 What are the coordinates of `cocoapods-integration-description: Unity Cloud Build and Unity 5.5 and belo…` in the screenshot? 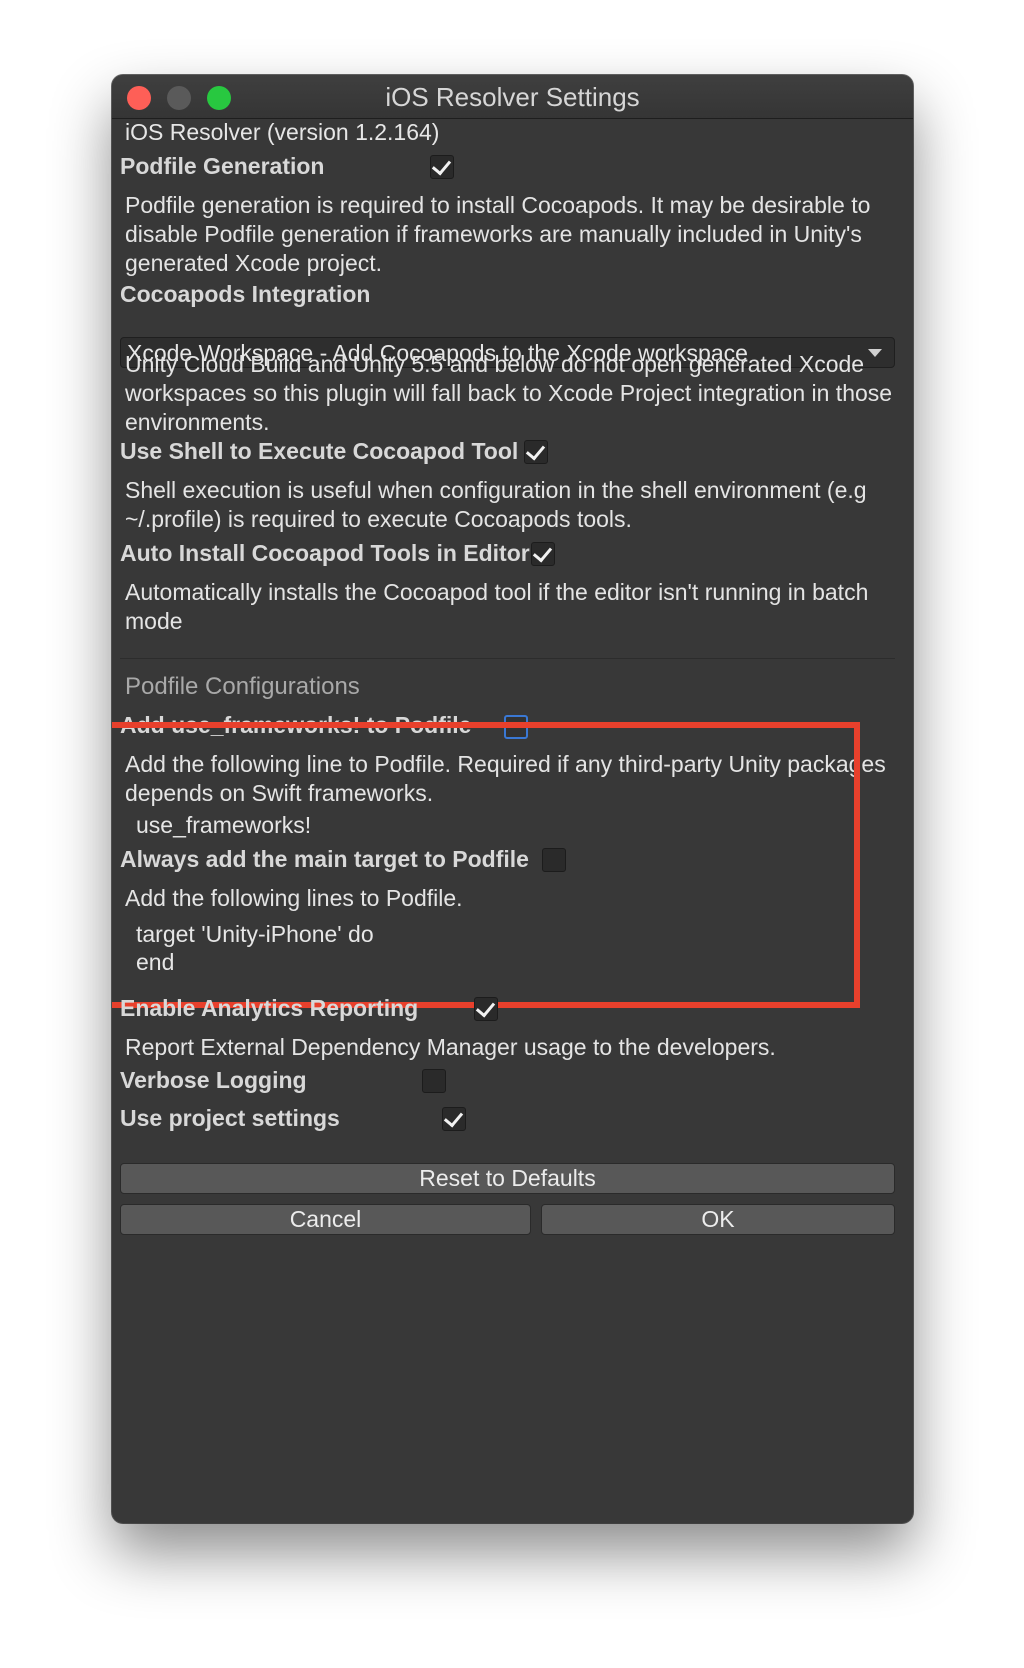 It's located at (509, 393).